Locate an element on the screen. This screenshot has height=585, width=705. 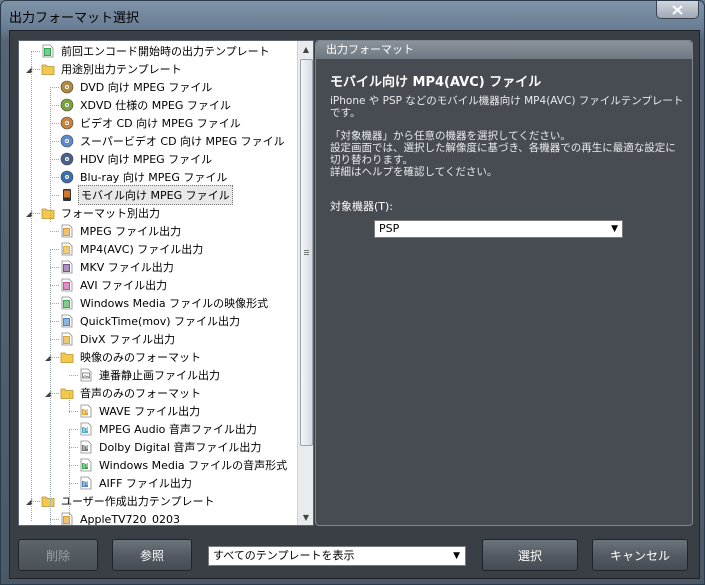
title-bar: 出力フォーマット選択 is located at coordinates (352, 15).